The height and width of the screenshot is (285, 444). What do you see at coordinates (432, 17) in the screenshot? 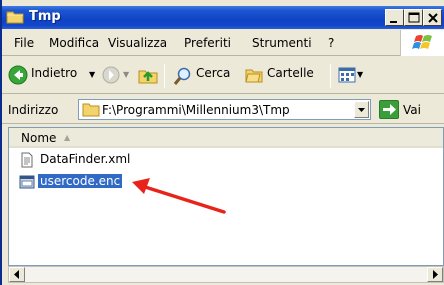
I see `close-button` at bounding box center [432, 17].